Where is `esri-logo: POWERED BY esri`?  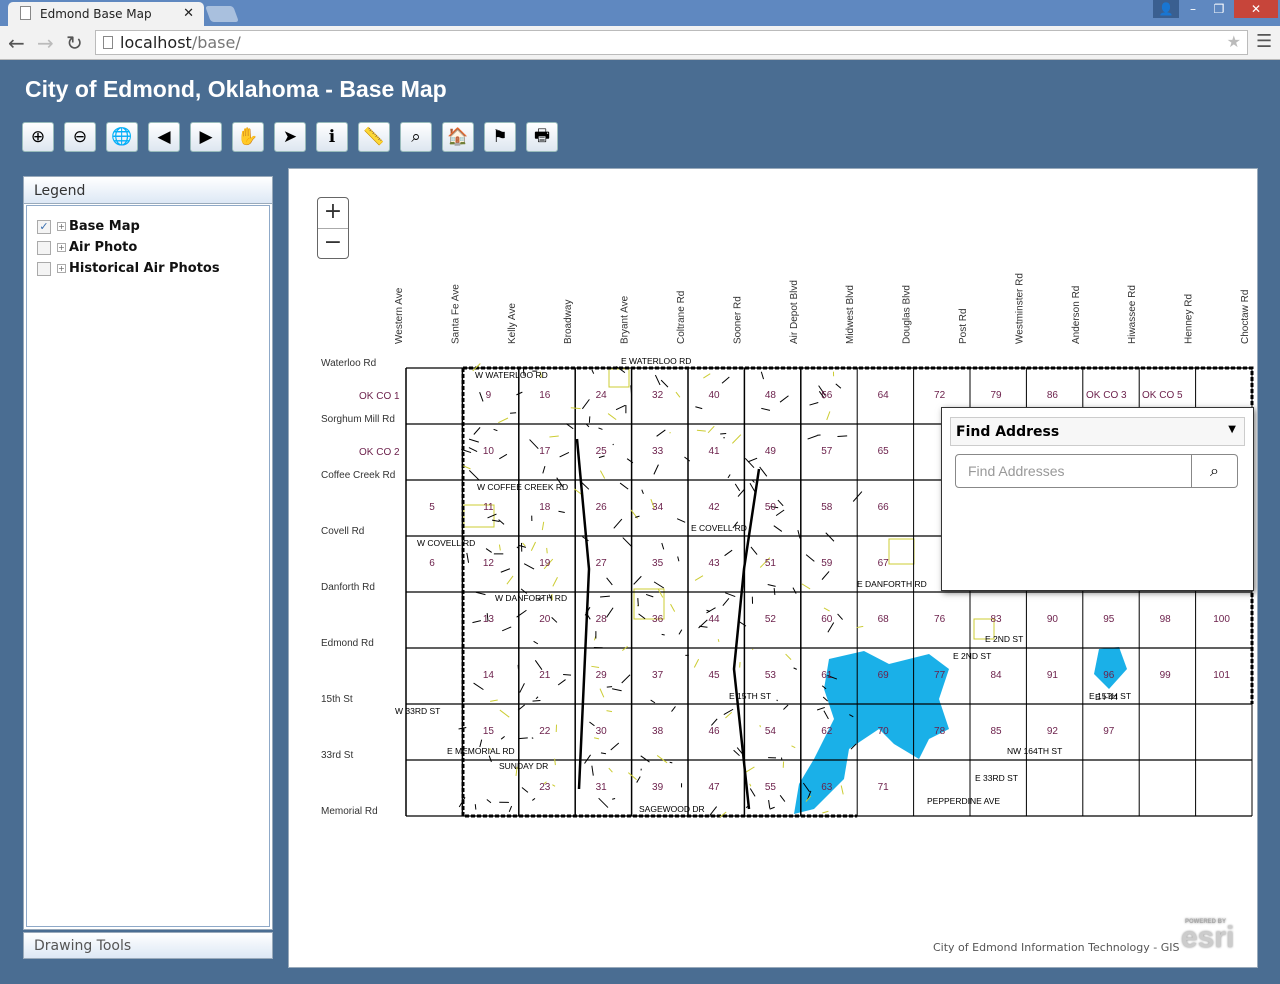
esri-logo: POWERED BY esri is located at coordinates (1207, 937).